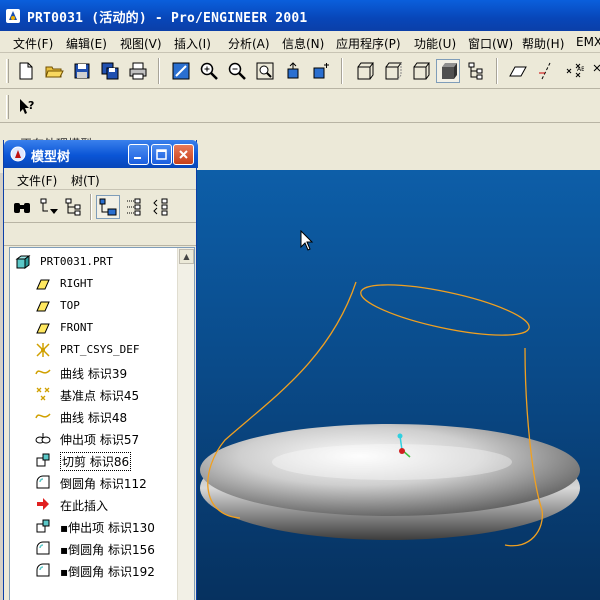 The image size is (600, 600). I want to click on menu-utilities: 功能(U), so click(435, 43).